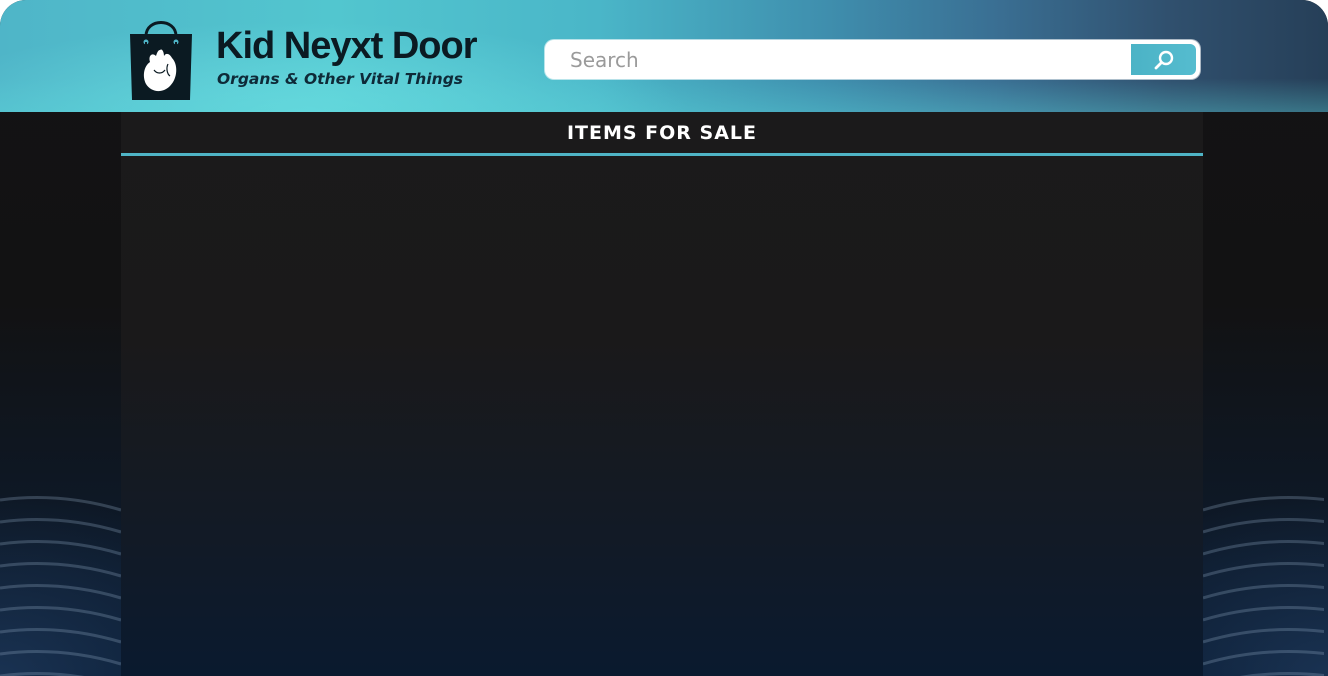 Image resolution: width=1328 pixels, height=676 pixels. What do you see at coordinates (1263, 558) in the screenshot?
I see `decorative-waves-right` at bounding box center [1263, 558].